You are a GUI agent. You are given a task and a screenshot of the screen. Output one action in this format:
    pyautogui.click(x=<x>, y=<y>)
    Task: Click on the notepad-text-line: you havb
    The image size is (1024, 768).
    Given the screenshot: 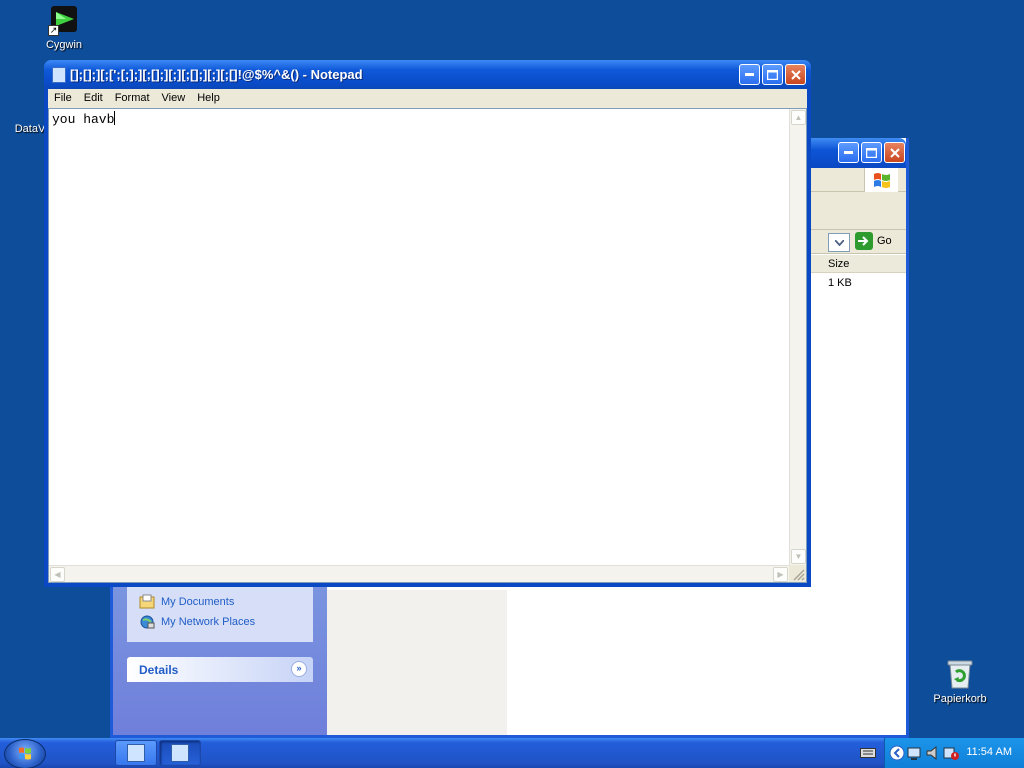 What is the action you would take?
    pyautogui.click(x=84, y=119)
    